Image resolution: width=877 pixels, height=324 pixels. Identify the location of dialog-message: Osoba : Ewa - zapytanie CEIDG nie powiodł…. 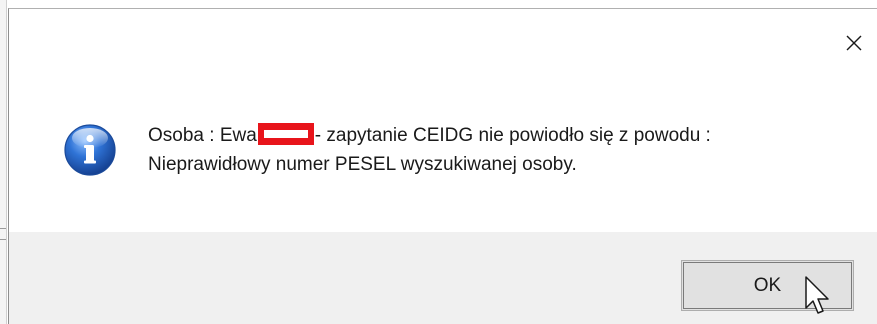
(429, 150).